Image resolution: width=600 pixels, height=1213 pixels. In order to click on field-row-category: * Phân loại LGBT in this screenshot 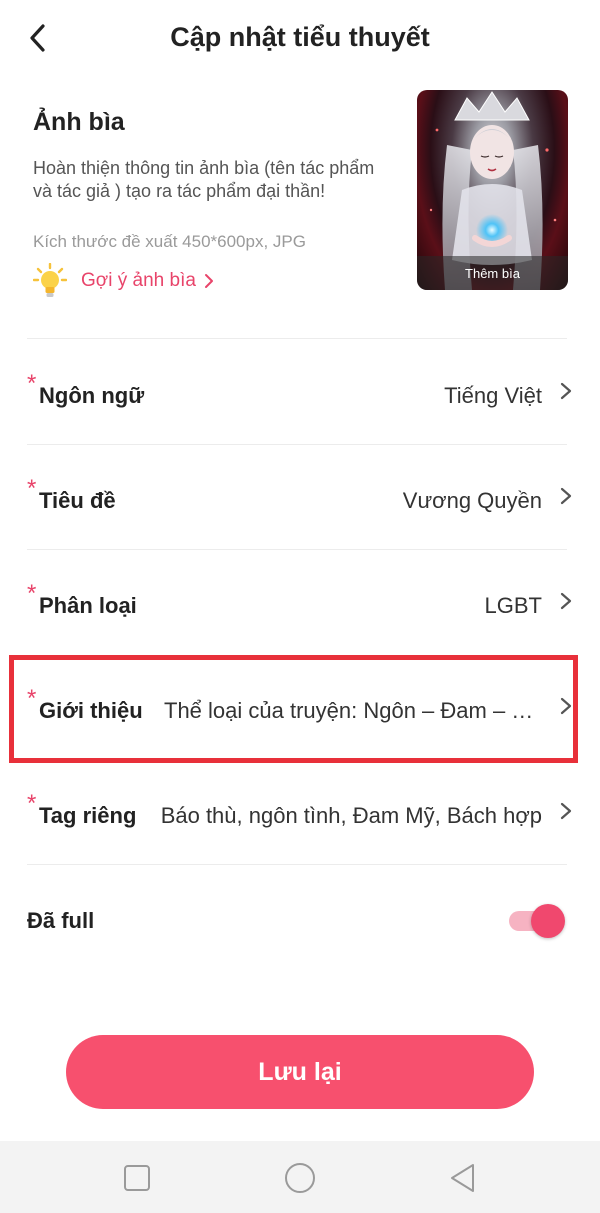, I will do `click(302, 603)`.